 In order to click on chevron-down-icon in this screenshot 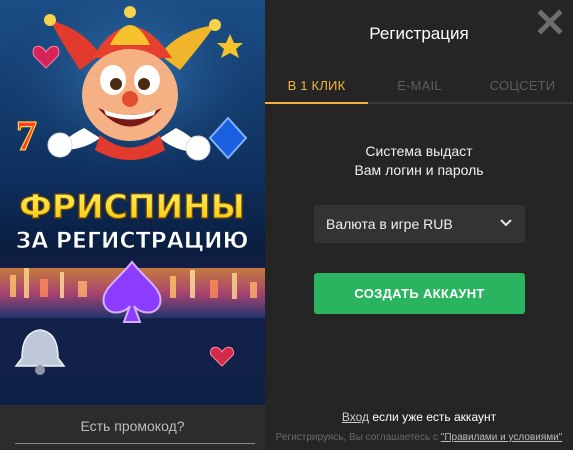, I will do `click(506, 223)`.